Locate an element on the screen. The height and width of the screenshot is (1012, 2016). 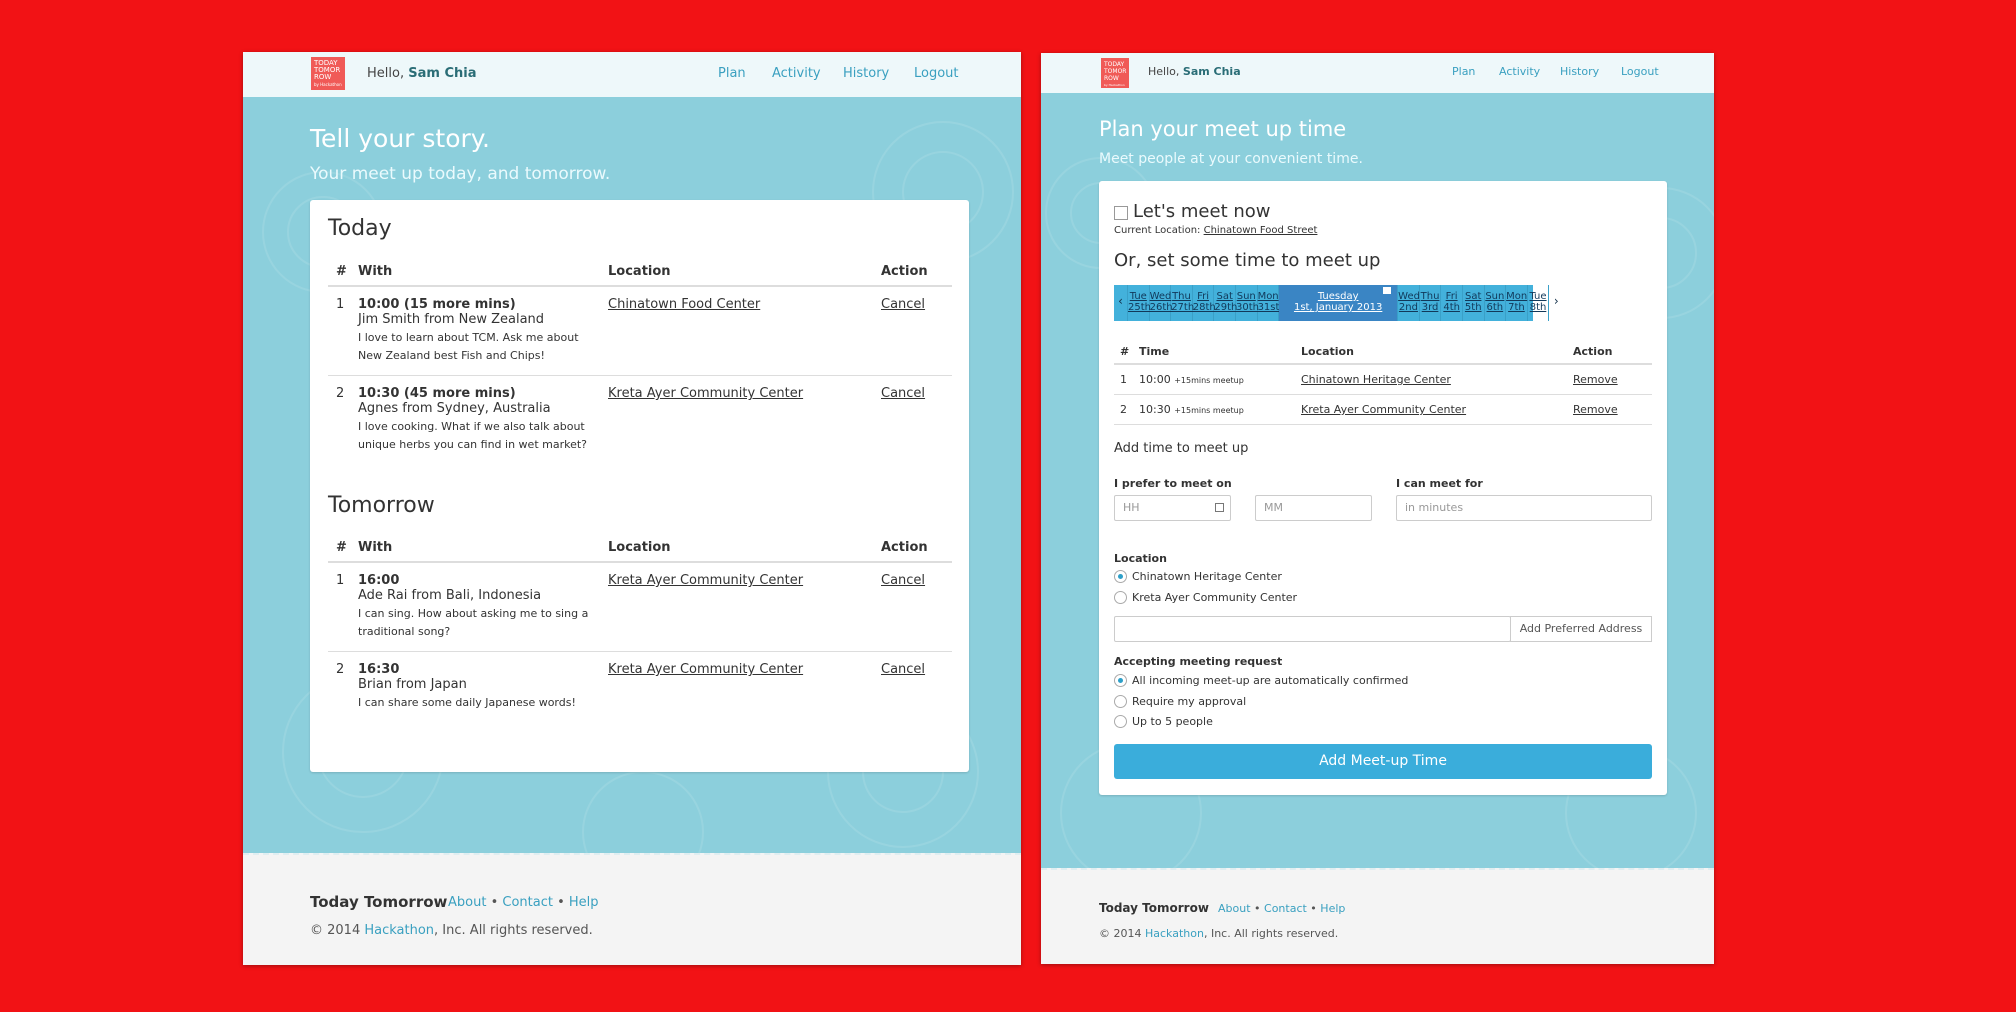
address-input is located at coordinates (1312, 629).